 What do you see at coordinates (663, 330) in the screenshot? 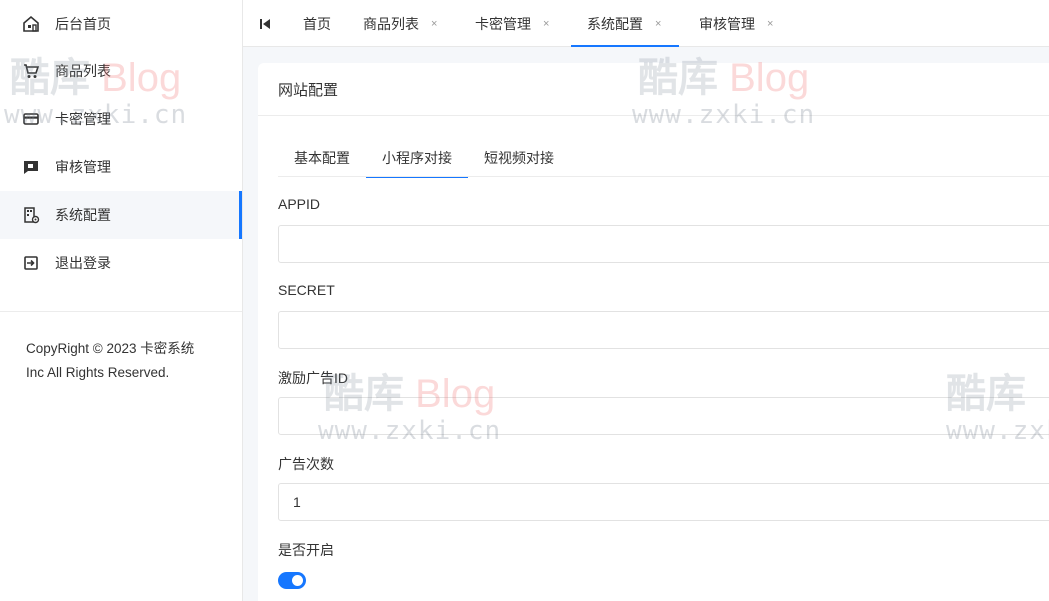
I see `secret-input` at bounding box center [663, 330].